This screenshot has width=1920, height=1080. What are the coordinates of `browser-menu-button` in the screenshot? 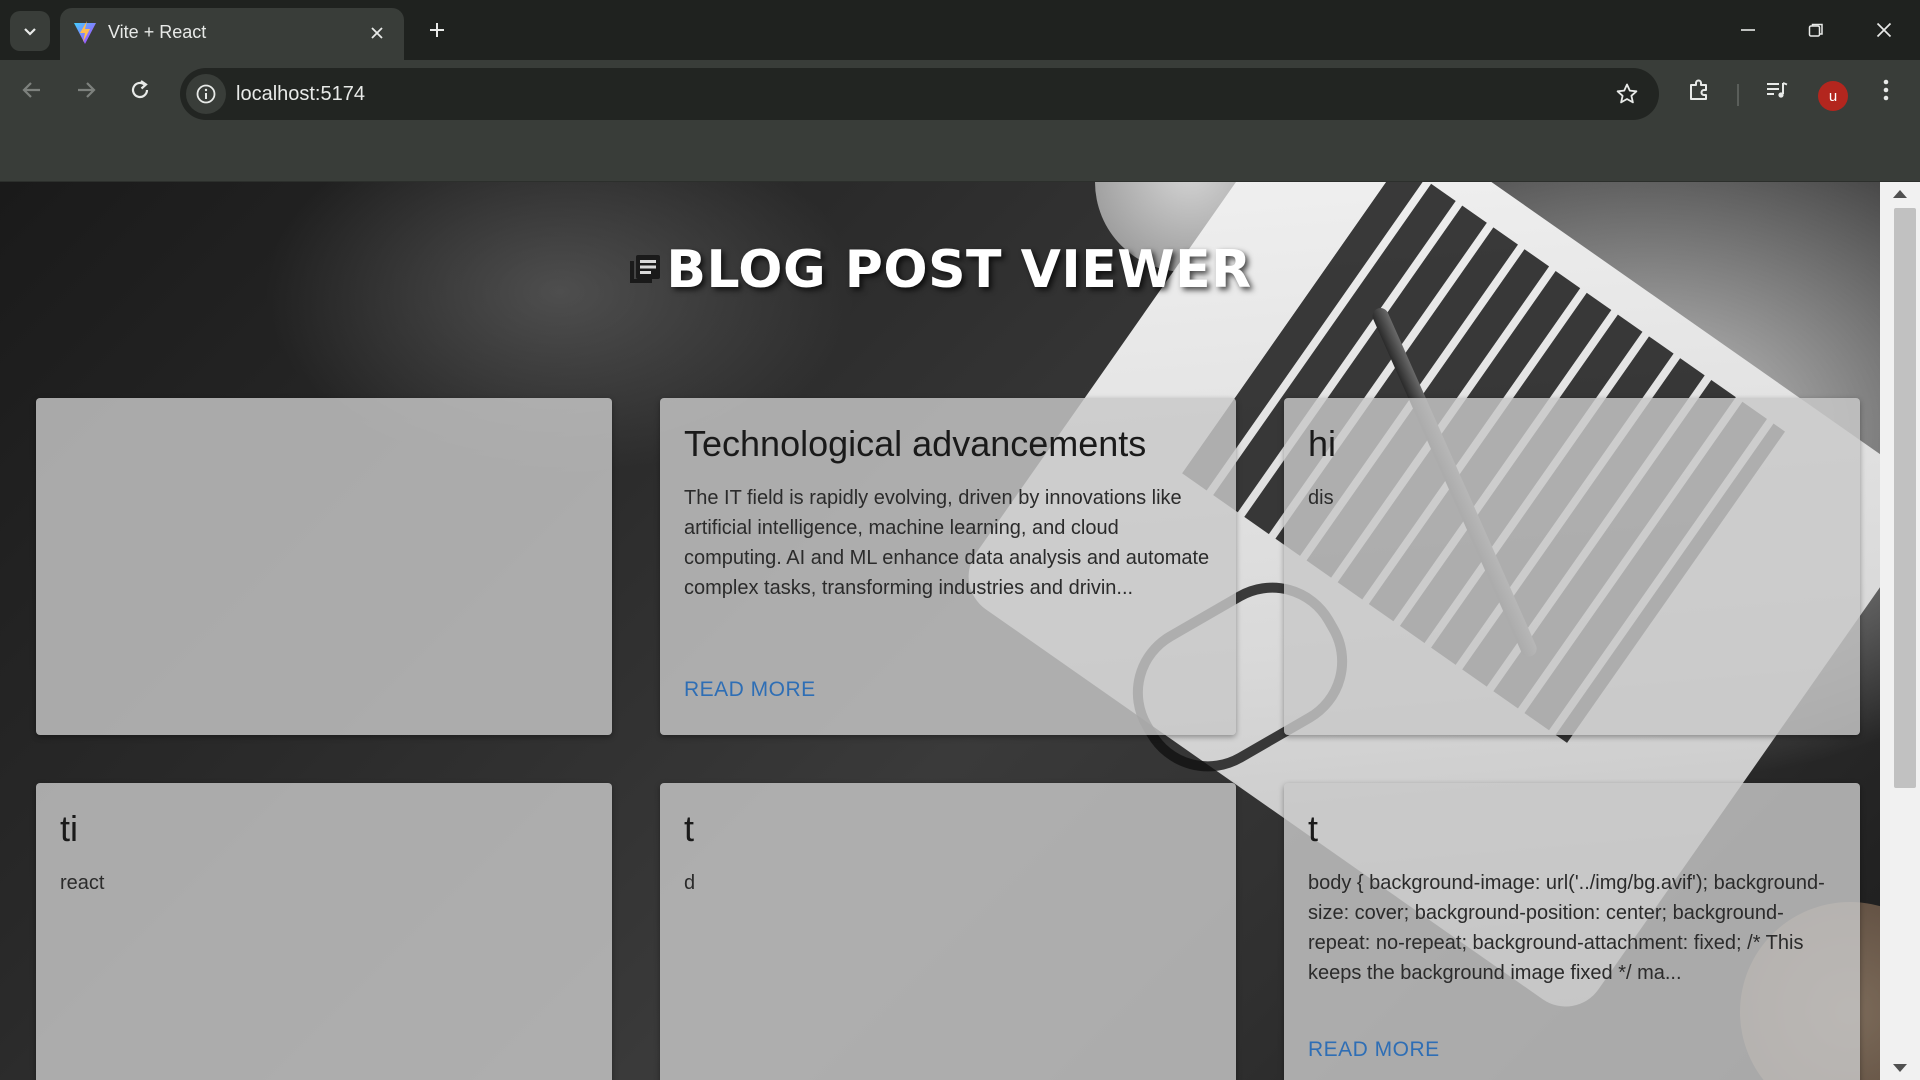 It's located at (1886, 90).